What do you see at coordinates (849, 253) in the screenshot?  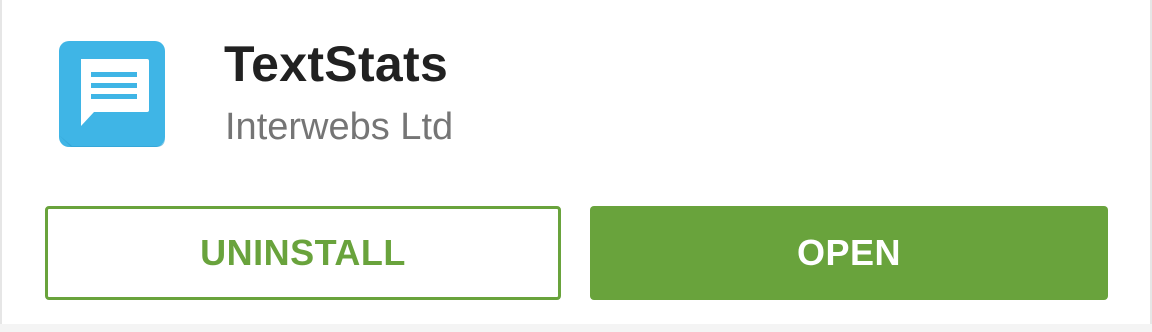 I see `open-button: OPEN` at bounding box center [849, 253].